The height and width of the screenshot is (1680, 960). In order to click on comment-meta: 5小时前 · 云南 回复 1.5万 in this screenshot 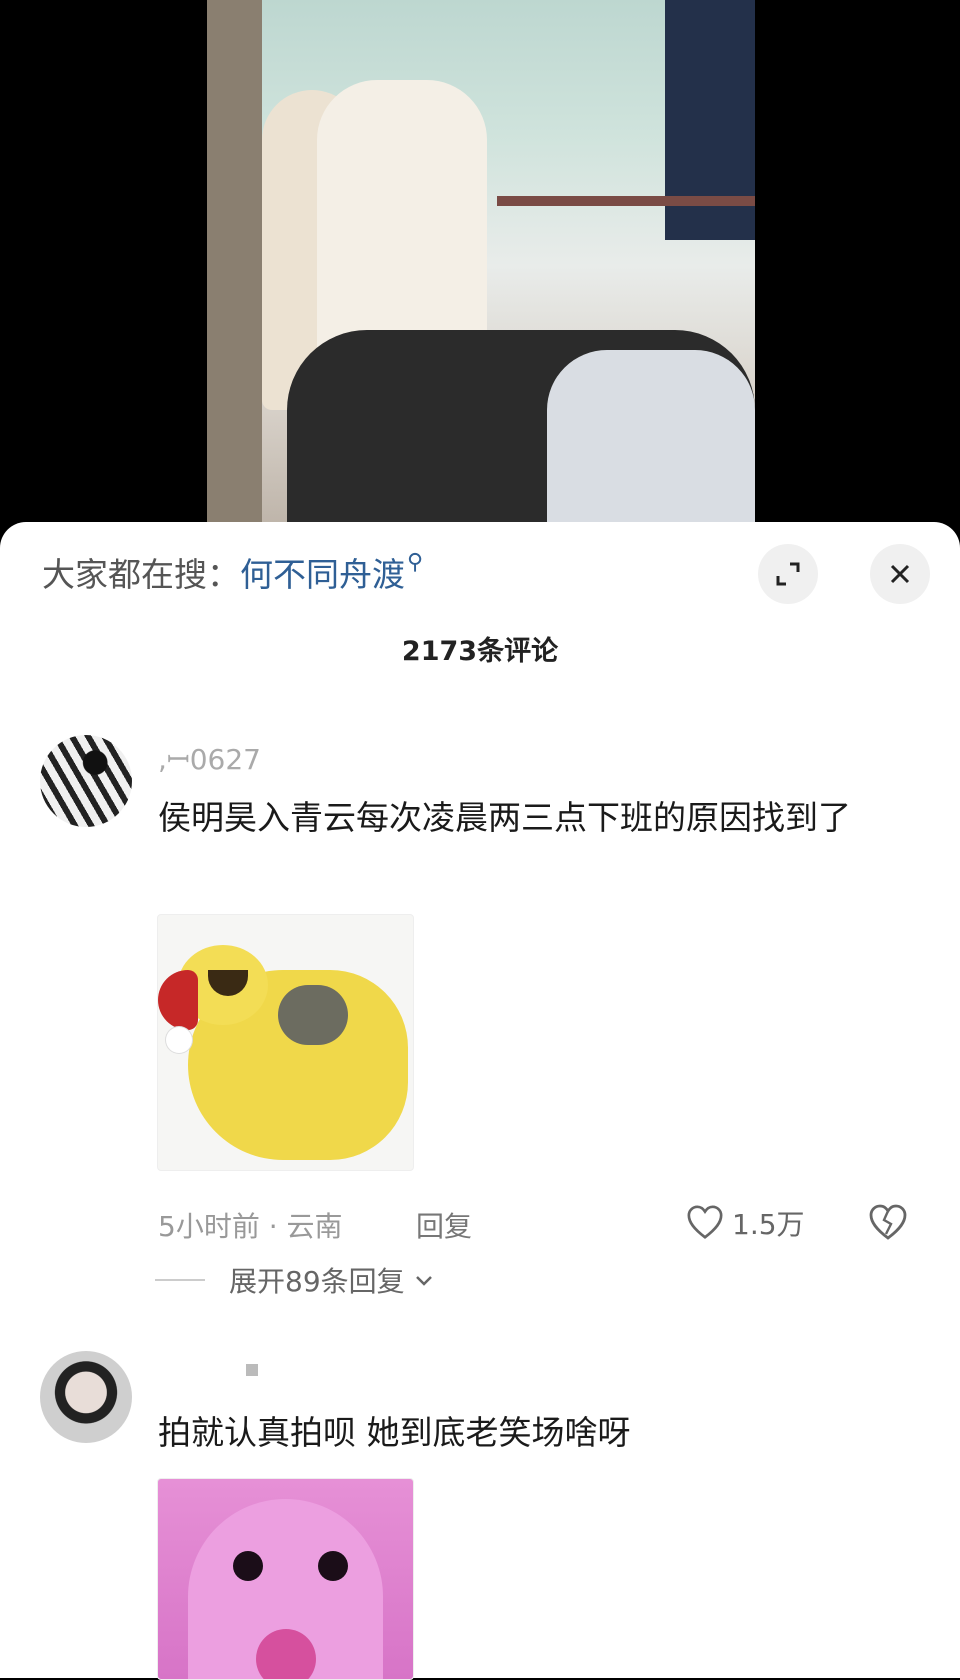, I will do `click(538, 1224)`.